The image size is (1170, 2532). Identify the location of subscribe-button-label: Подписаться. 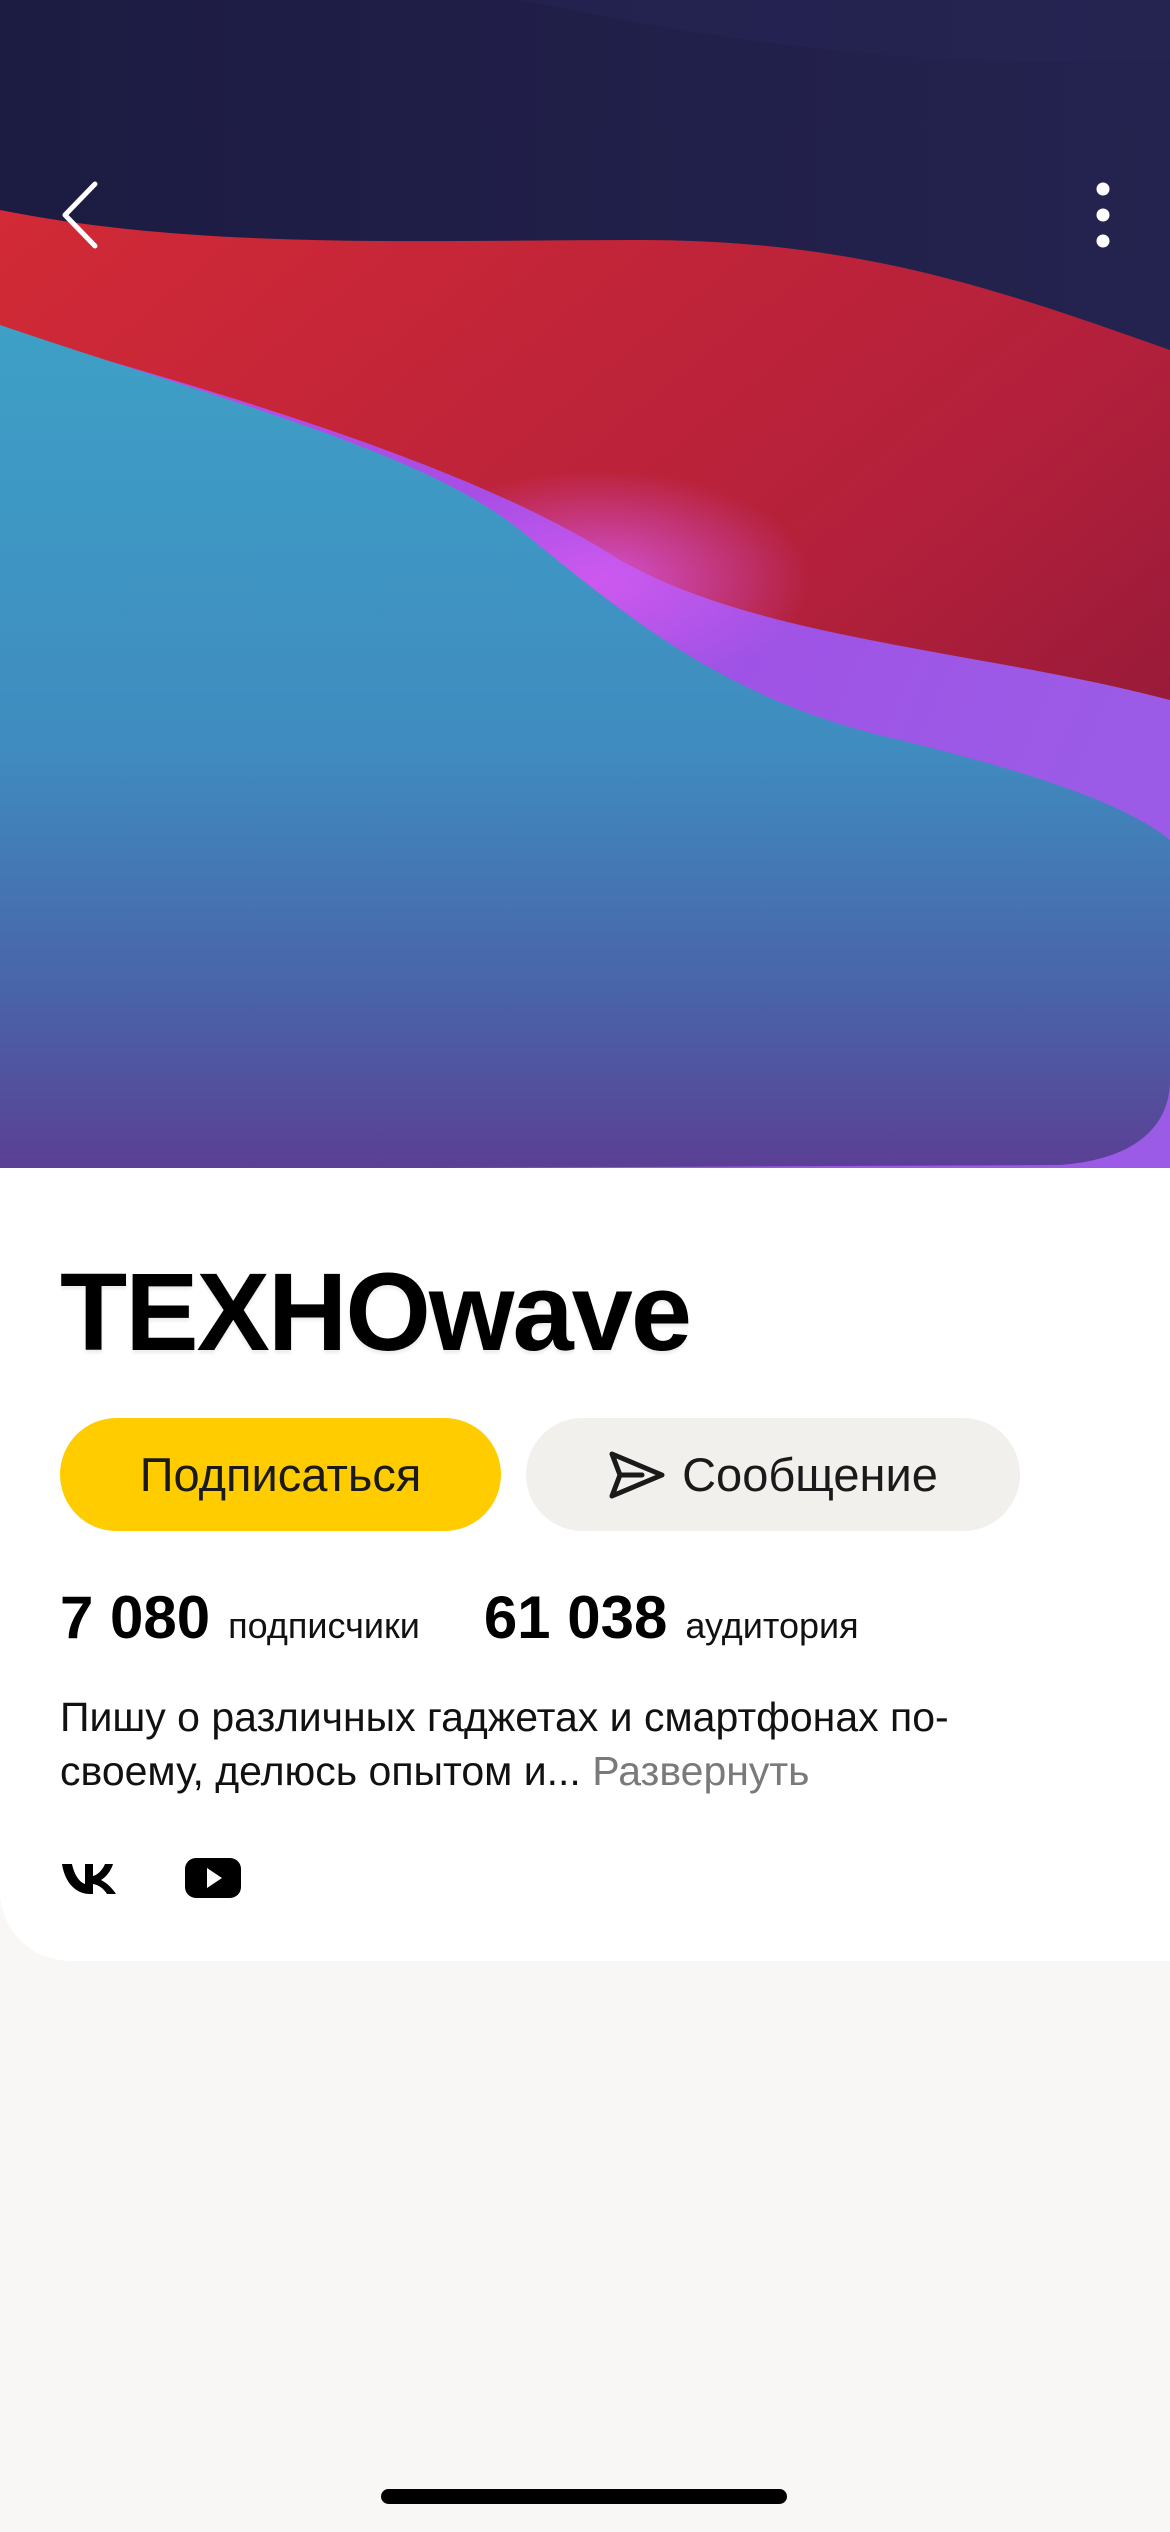
(280, 1474).